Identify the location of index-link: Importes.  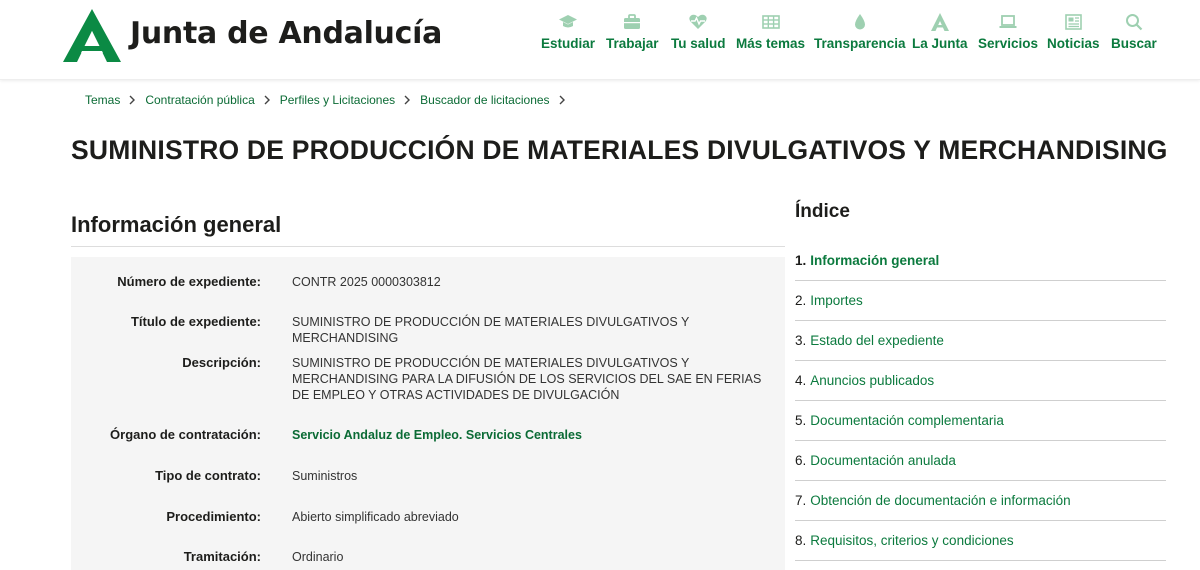
(836, 300).